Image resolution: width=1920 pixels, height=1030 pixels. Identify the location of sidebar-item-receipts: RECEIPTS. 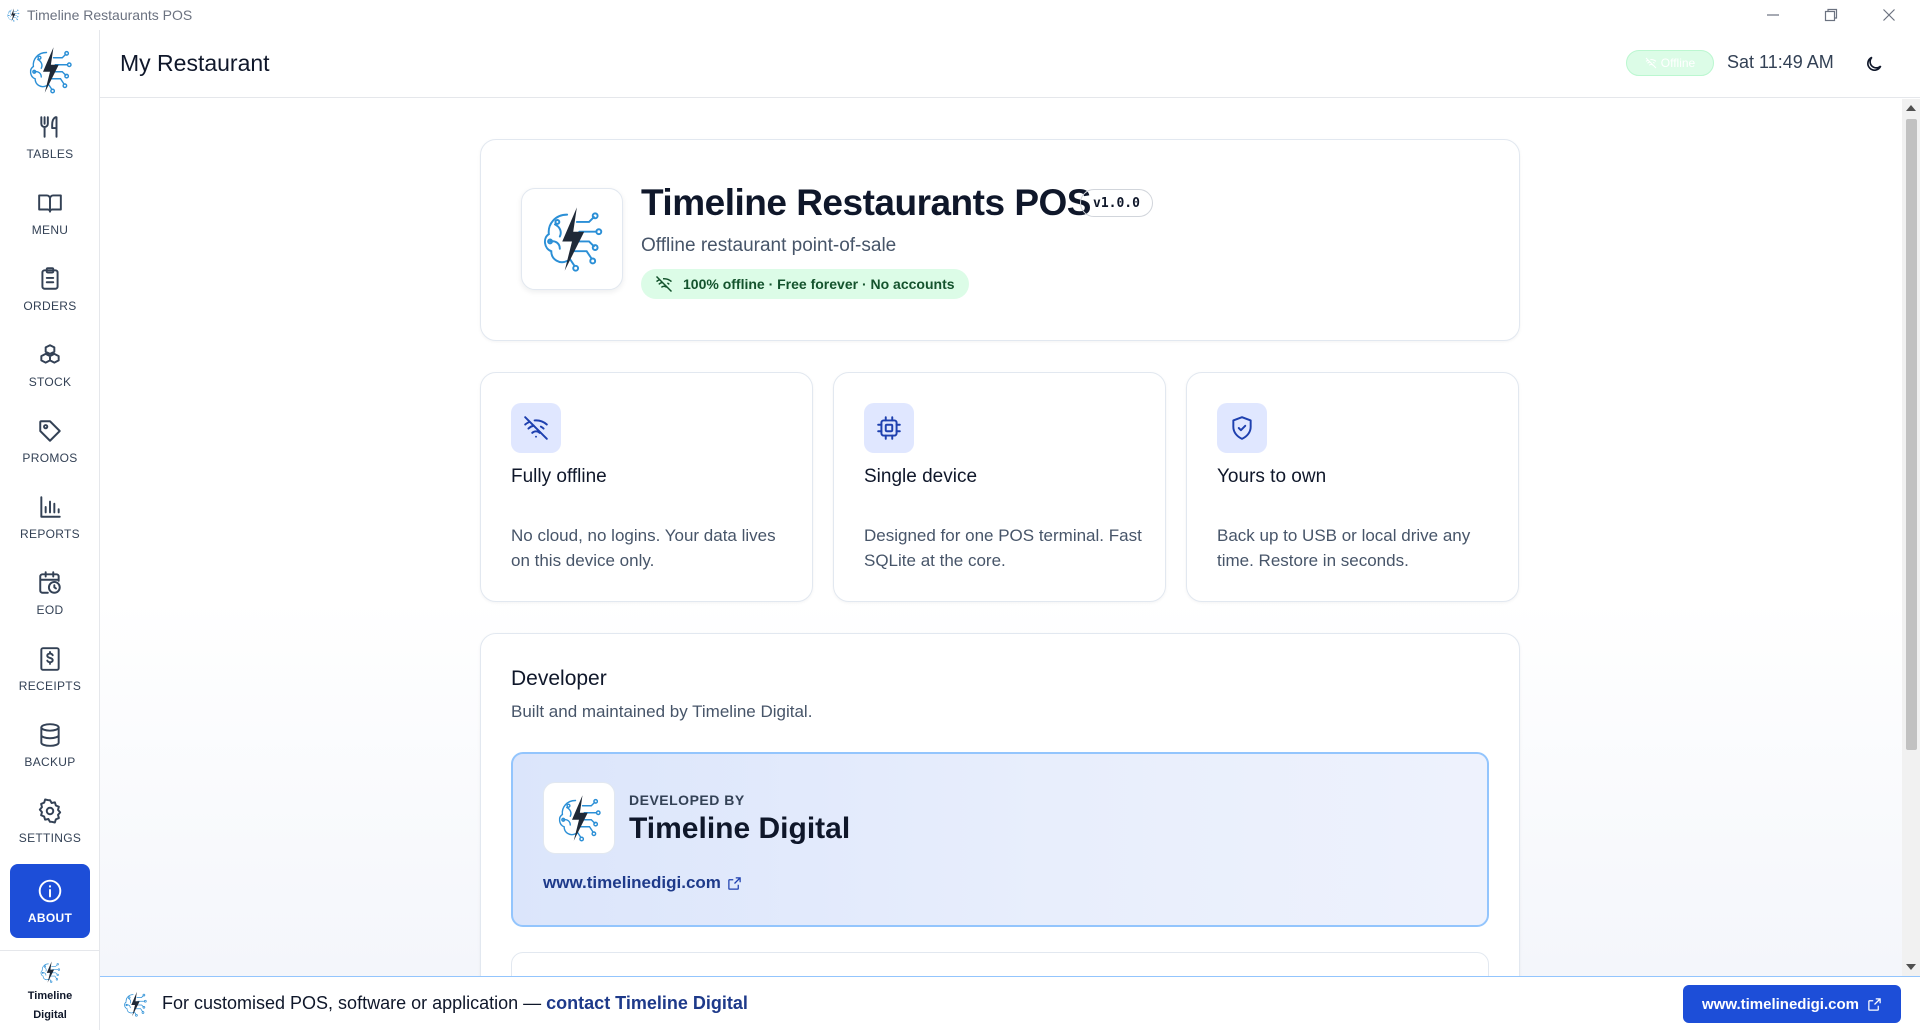
(50, 669).